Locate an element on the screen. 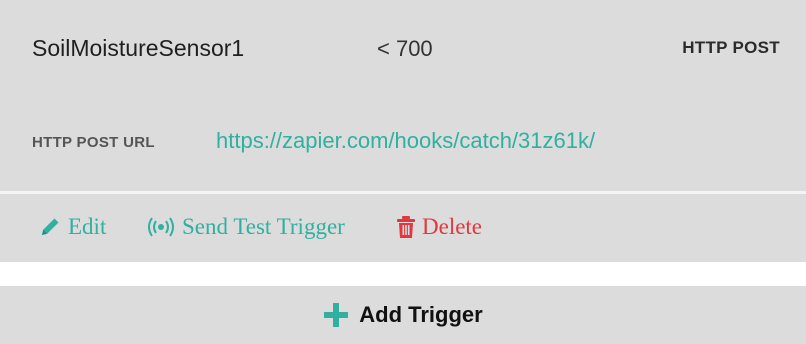 Image resolution: width=806 pixels, height=344 pixels. add-trigger-label: Add Trigger is located at coordinates (421, 314).